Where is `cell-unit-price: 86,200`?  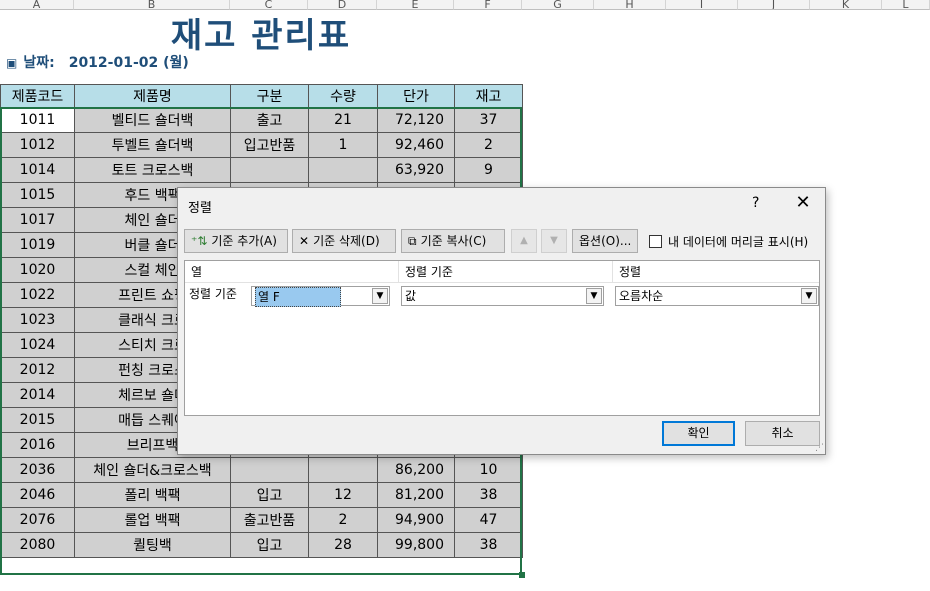
cell-unit-price: 86,200 is located at coordinates (416, 470).